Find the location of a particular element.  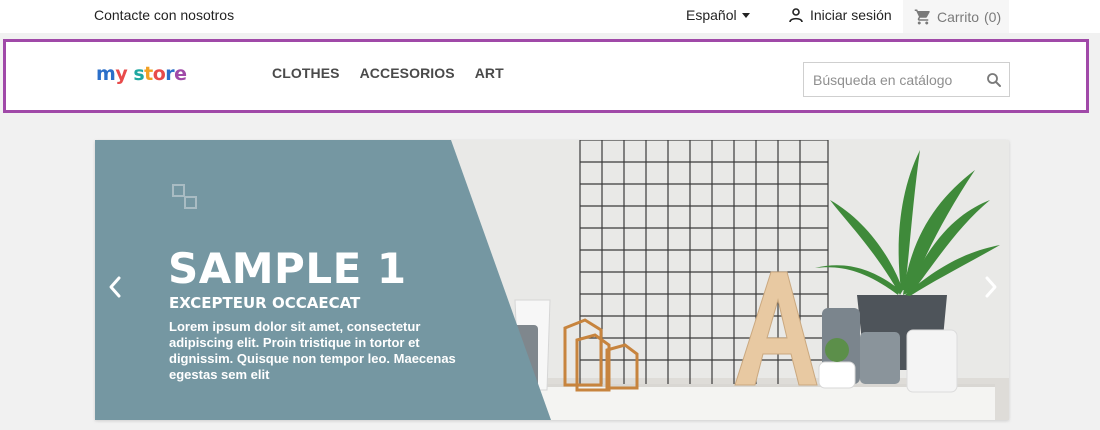

chevron-right-icon is located at coordinates (991, 287).